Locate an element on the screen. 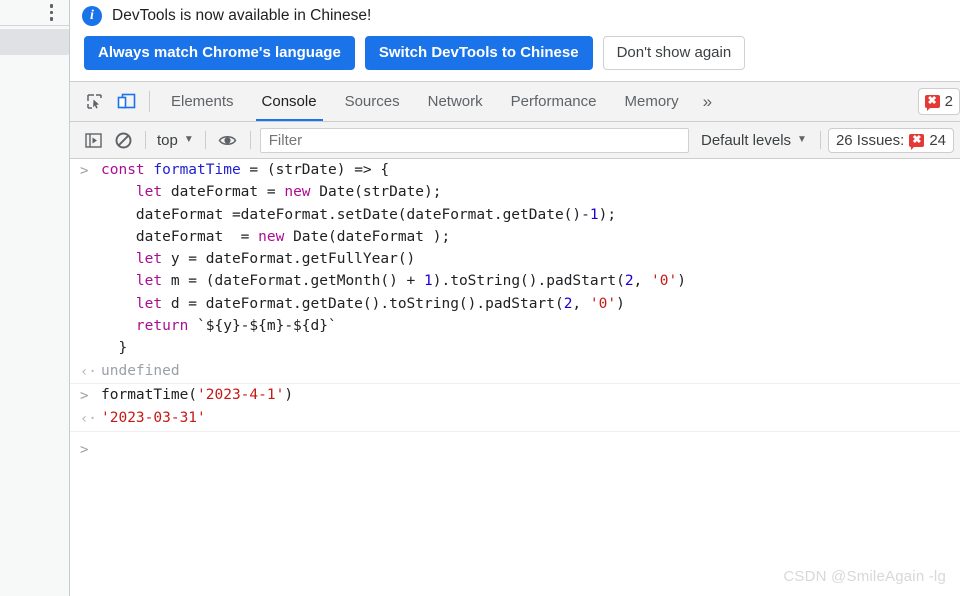 This screenshot has width=960, height=596. console-prompt-row: > is located at coordinates (515, 446).